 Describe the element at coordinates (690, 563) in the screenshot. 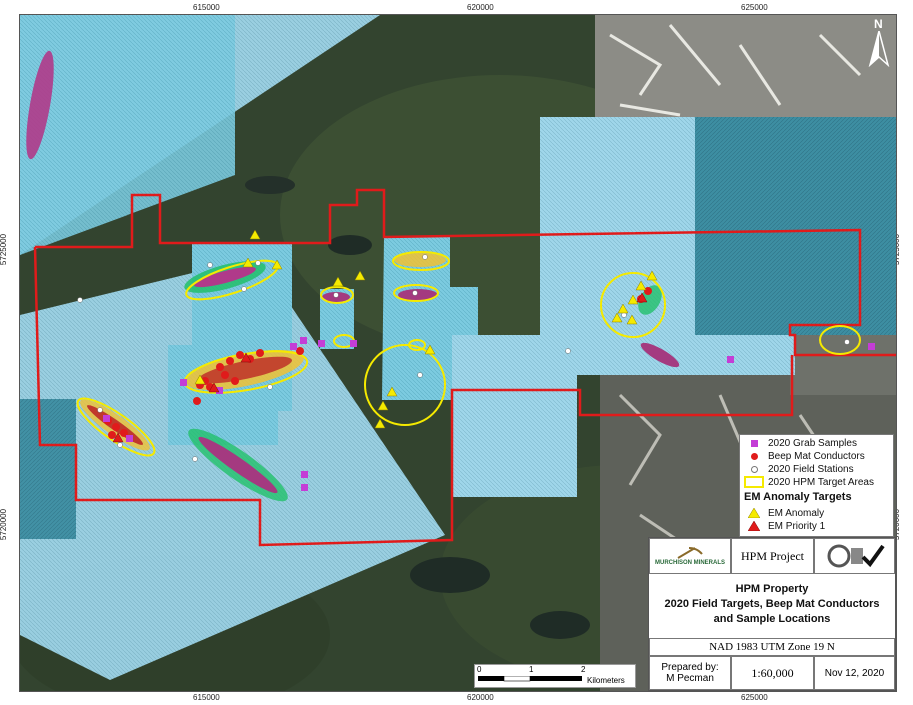

I see `company-name: MURCHISON MINERALS` at that location.